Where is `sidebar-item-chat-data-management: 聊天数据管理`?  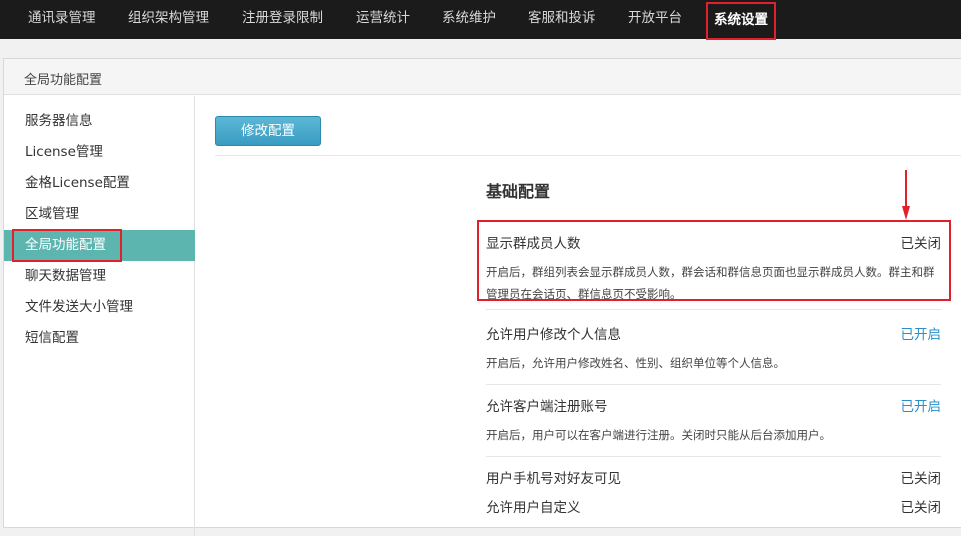
sidebar-item-chat-data-management: 聊天数据管理 is located at coordinates (99, 276).